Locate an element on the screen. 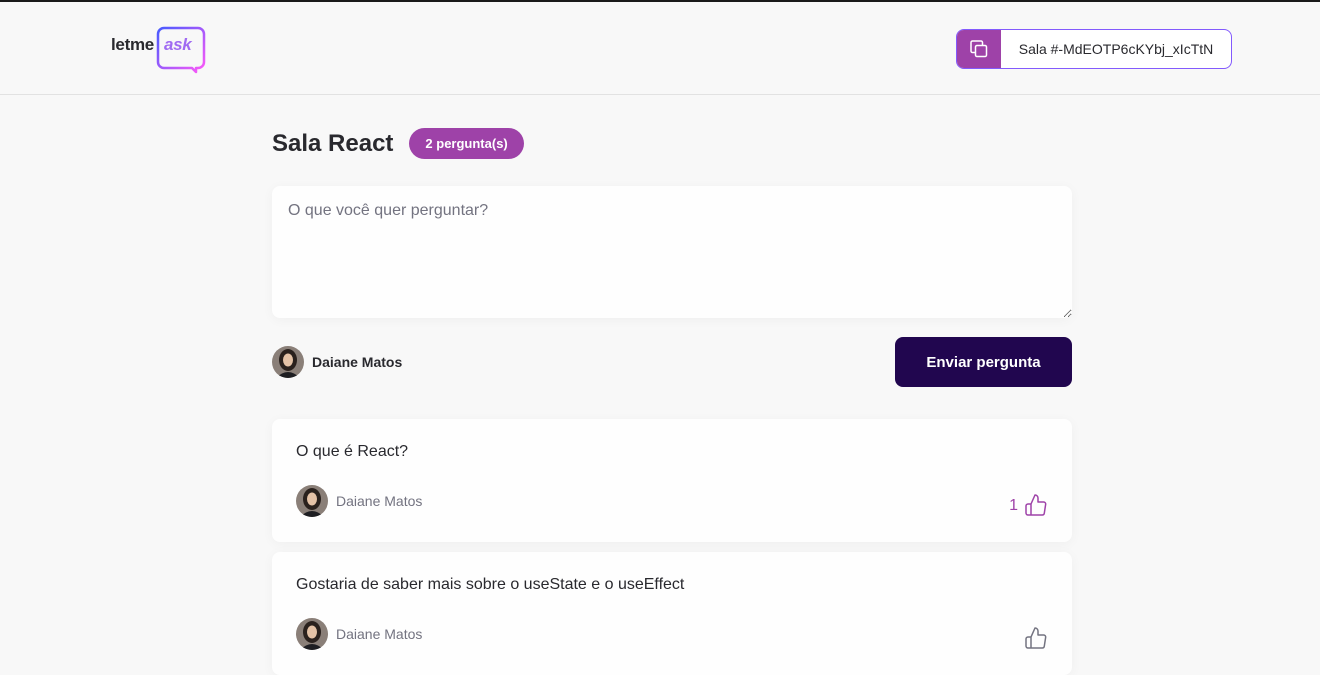 This screenshot has height=675, width=1320. letmeask-logo: letme ask is located at coordinates (159, 50).